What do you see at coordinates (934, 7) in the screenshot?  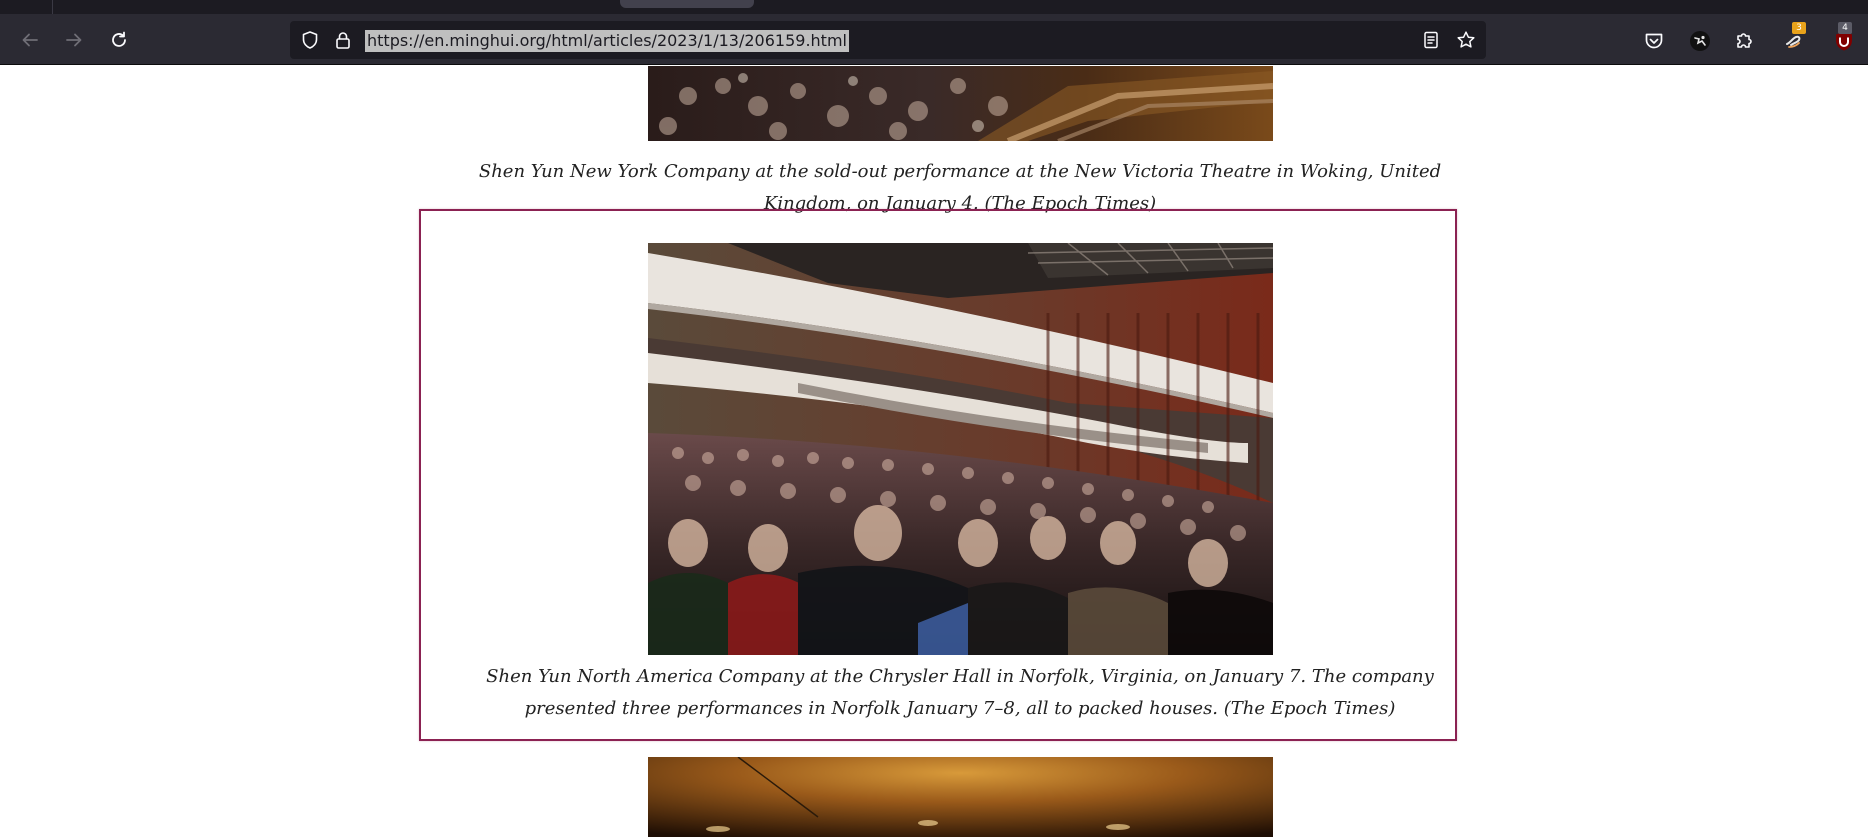 I see `tab-strip` at bounding box center [934, 7].